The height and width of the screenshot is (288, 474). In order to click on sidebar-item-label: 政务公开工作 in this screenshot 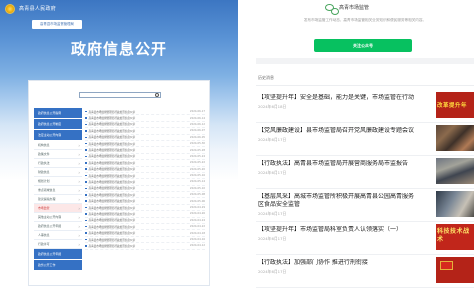, I will do `click(47, 265)`.